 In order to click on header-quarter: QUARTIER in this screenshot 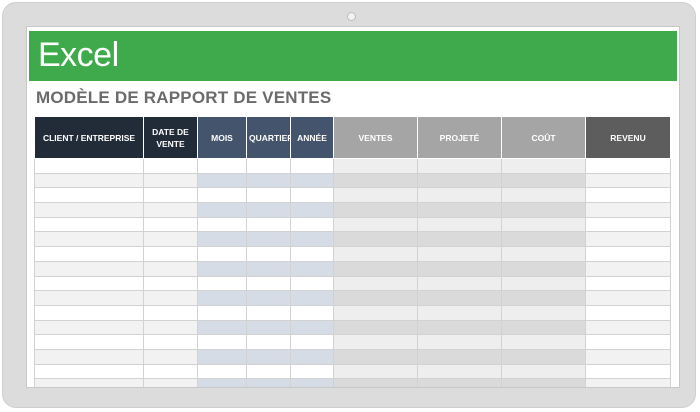, I will do `click(268, 137)`.